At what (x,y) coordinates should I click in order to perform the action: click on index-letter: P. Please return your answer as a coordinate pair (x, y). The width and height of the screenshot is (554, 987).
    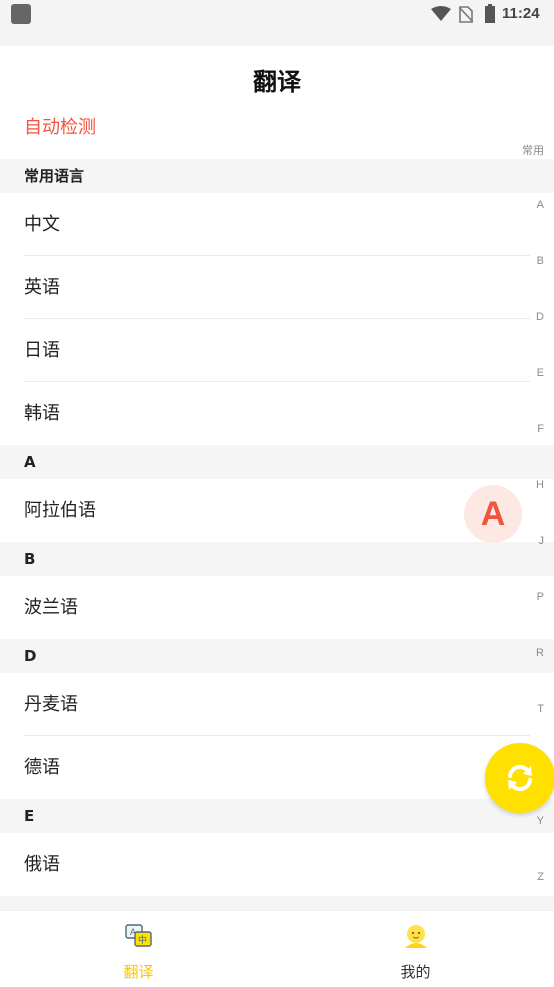
    Looking at the image, I should click on (540, 597).